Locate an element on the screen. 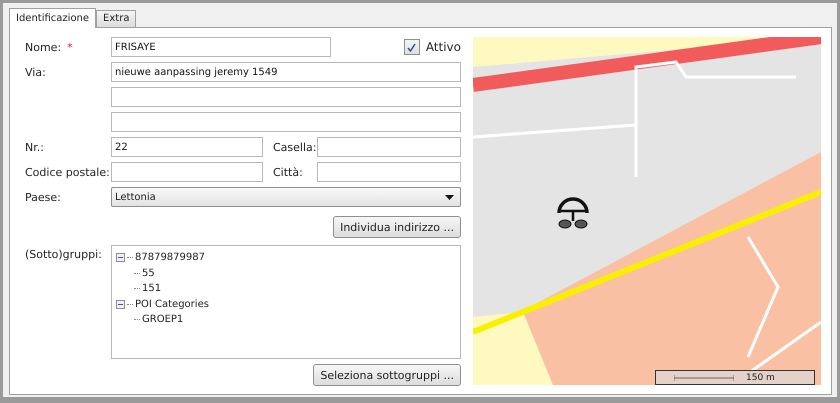 The height and width of the screenshot is (403, 840). field-label: Paese: is located at coordinates (43, 197).